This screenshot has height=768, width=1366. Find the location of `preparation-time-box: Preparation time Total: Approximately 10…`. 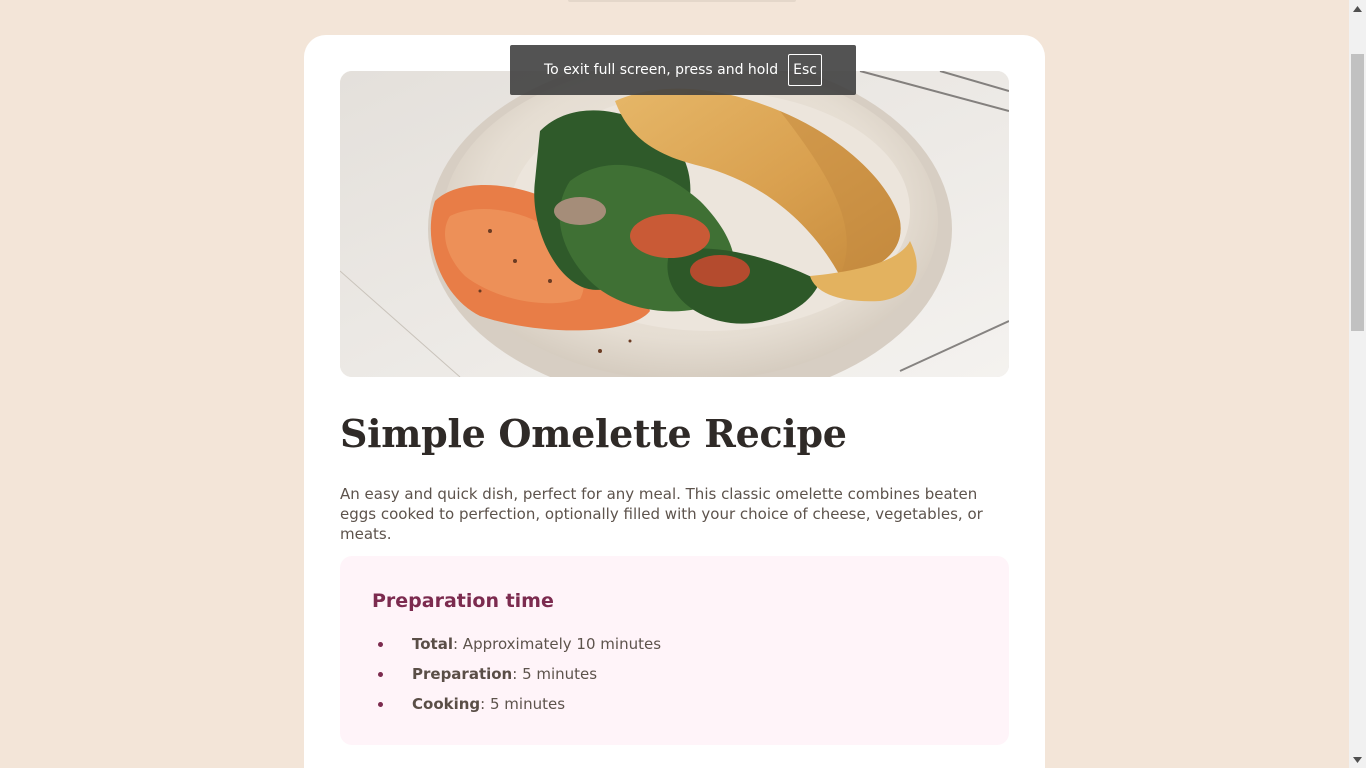

preparation-time-box: Preparation time Total: Approximately 10… is located at coordinates (674, 650).